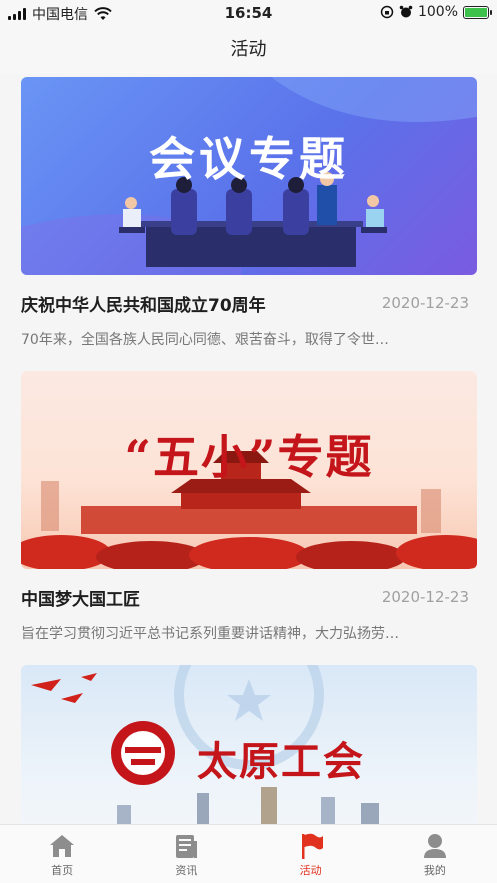  What do you see at coordinates (249, 597) in the screenshot?
I see `card-header: 中国梦大国工匠 2020-12-23` at bounding box center [249, 597].